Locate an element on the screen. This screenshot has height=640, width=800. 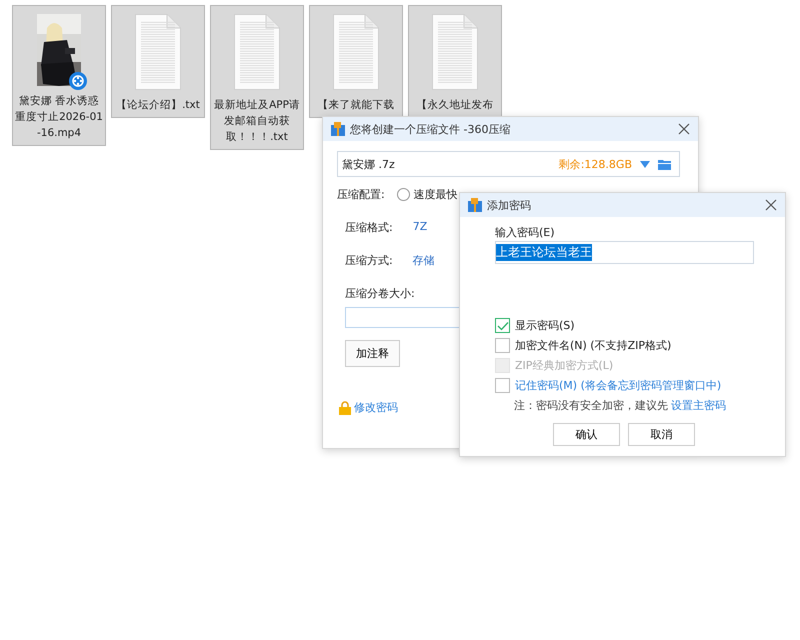
file-tile: 【来了就能下载 is located at coordinates (356, 61).